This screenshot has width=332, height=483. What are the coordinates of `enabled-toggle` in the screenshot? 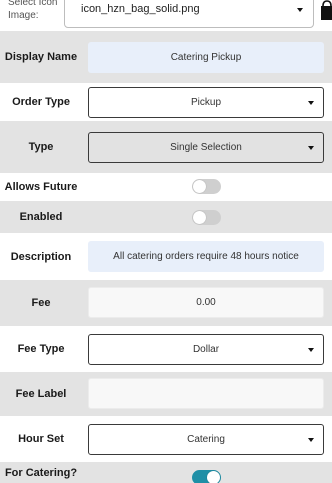 It's located at (206, 217).